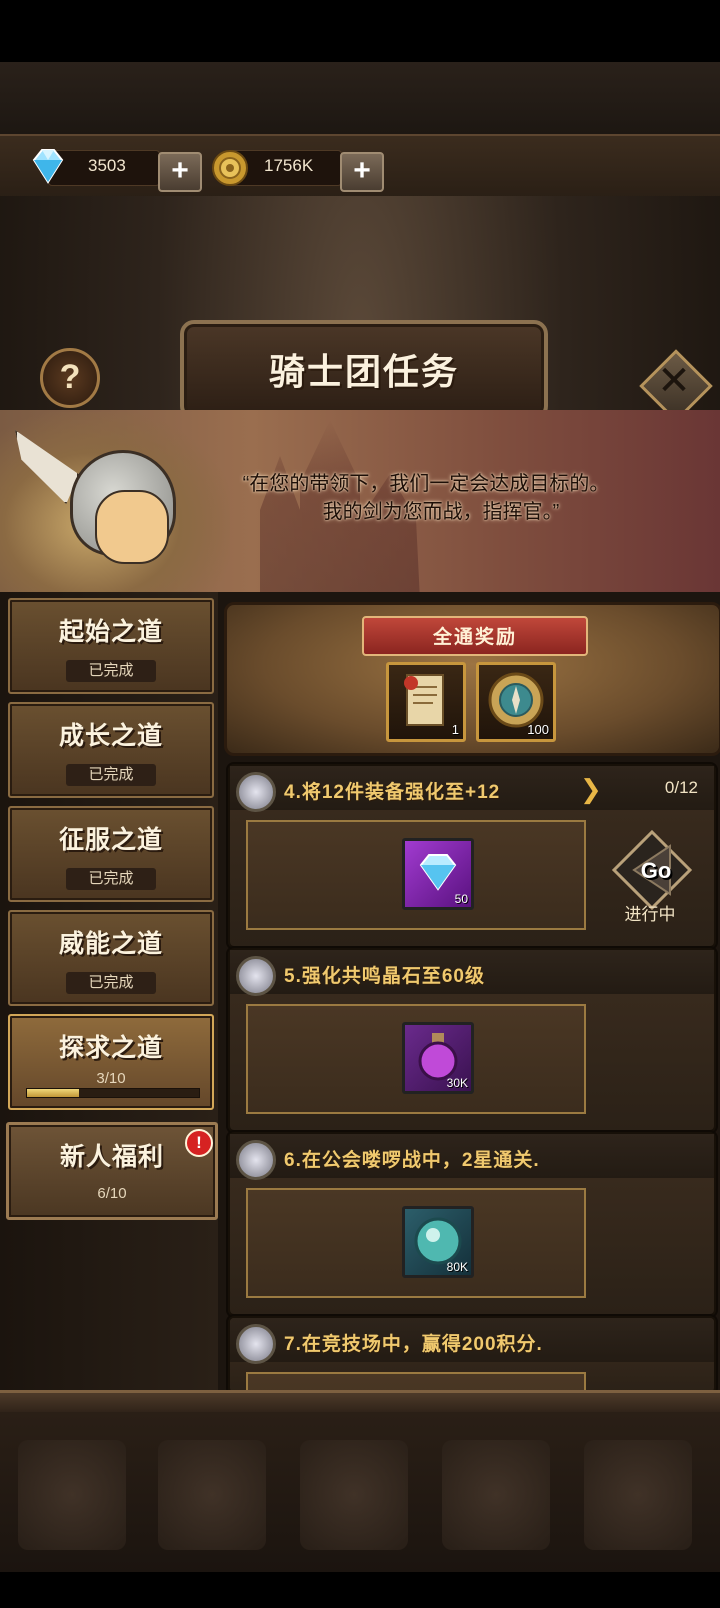 This screenshot has height=1608, width=720. I want to click on story-quote: “在您的带领下，我们一定会达成目标的。 我的剑为您而战，指挥官。”, so click(426, 498).